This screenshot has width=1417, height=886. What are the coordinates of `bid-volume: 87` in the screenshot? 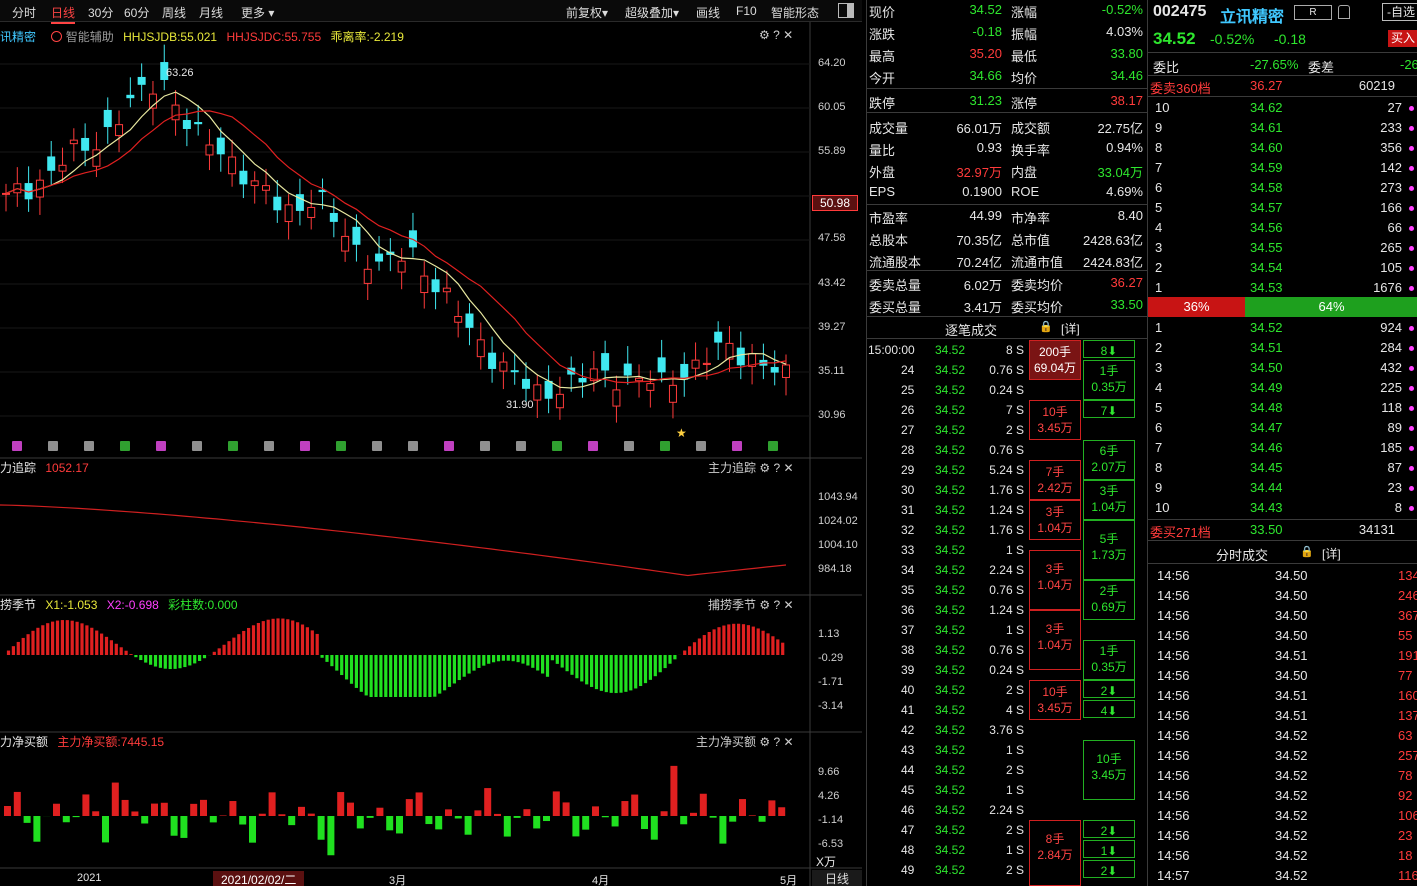 It's located at (1394, 467).